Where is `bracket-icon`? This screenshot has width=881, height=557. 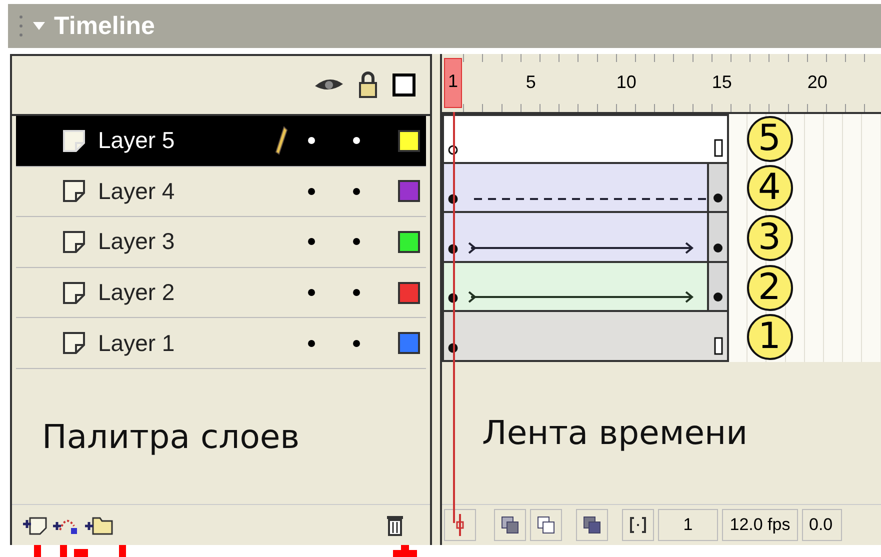 bracket-icon is located at coordinates (638, 525).